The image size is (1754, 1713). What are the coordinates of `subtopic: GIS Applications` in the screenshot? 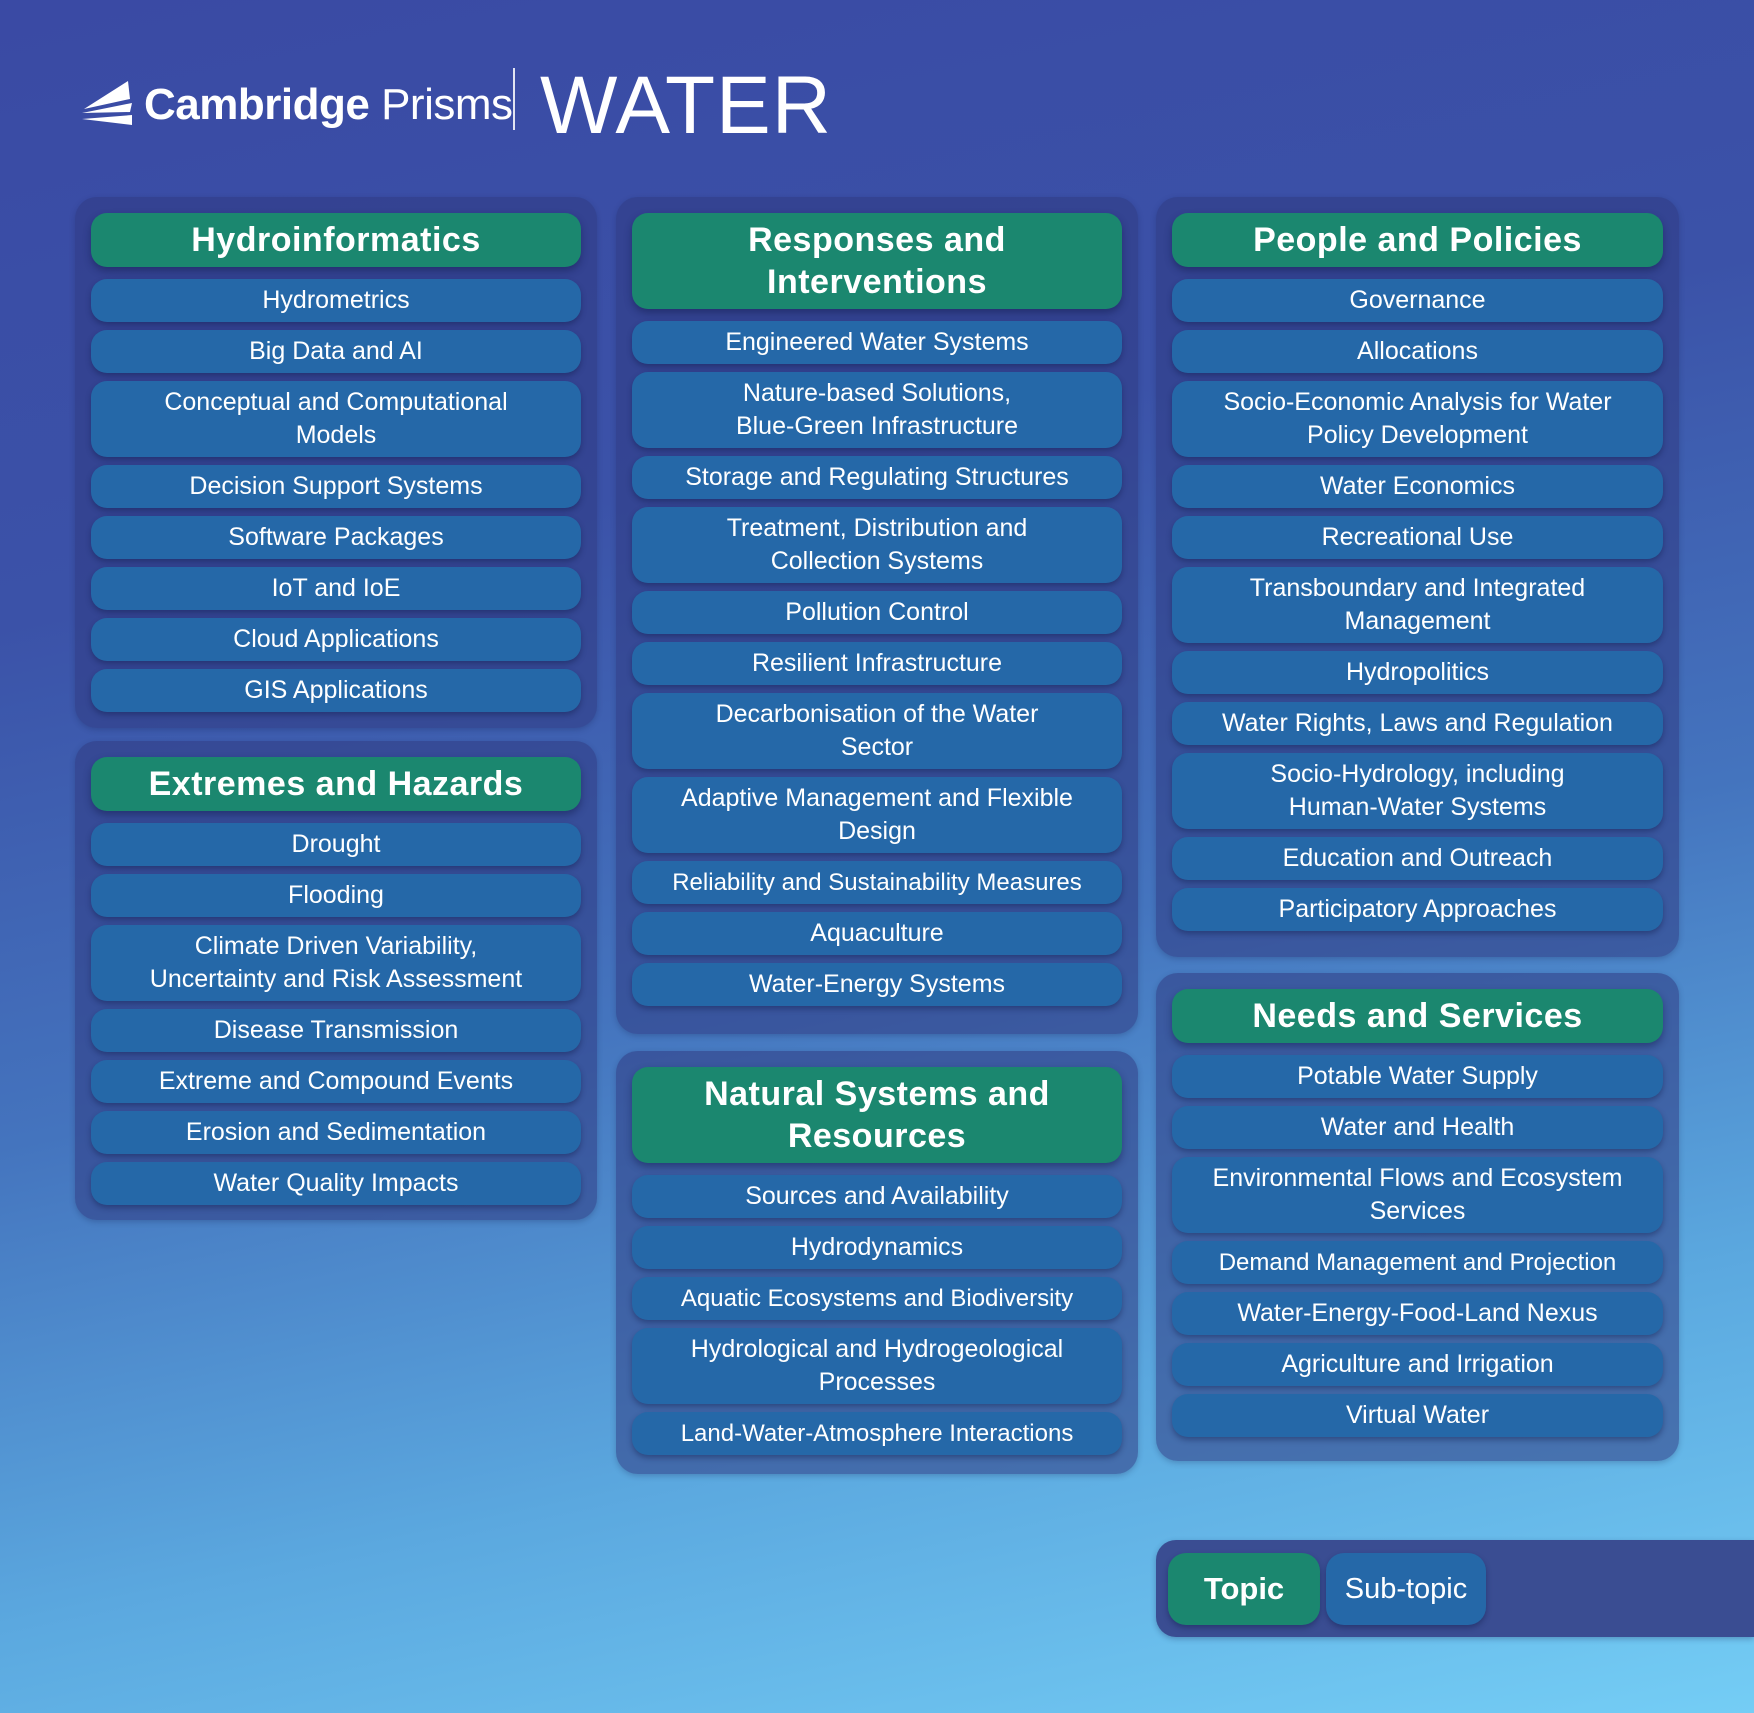 It's located at (336, 690).